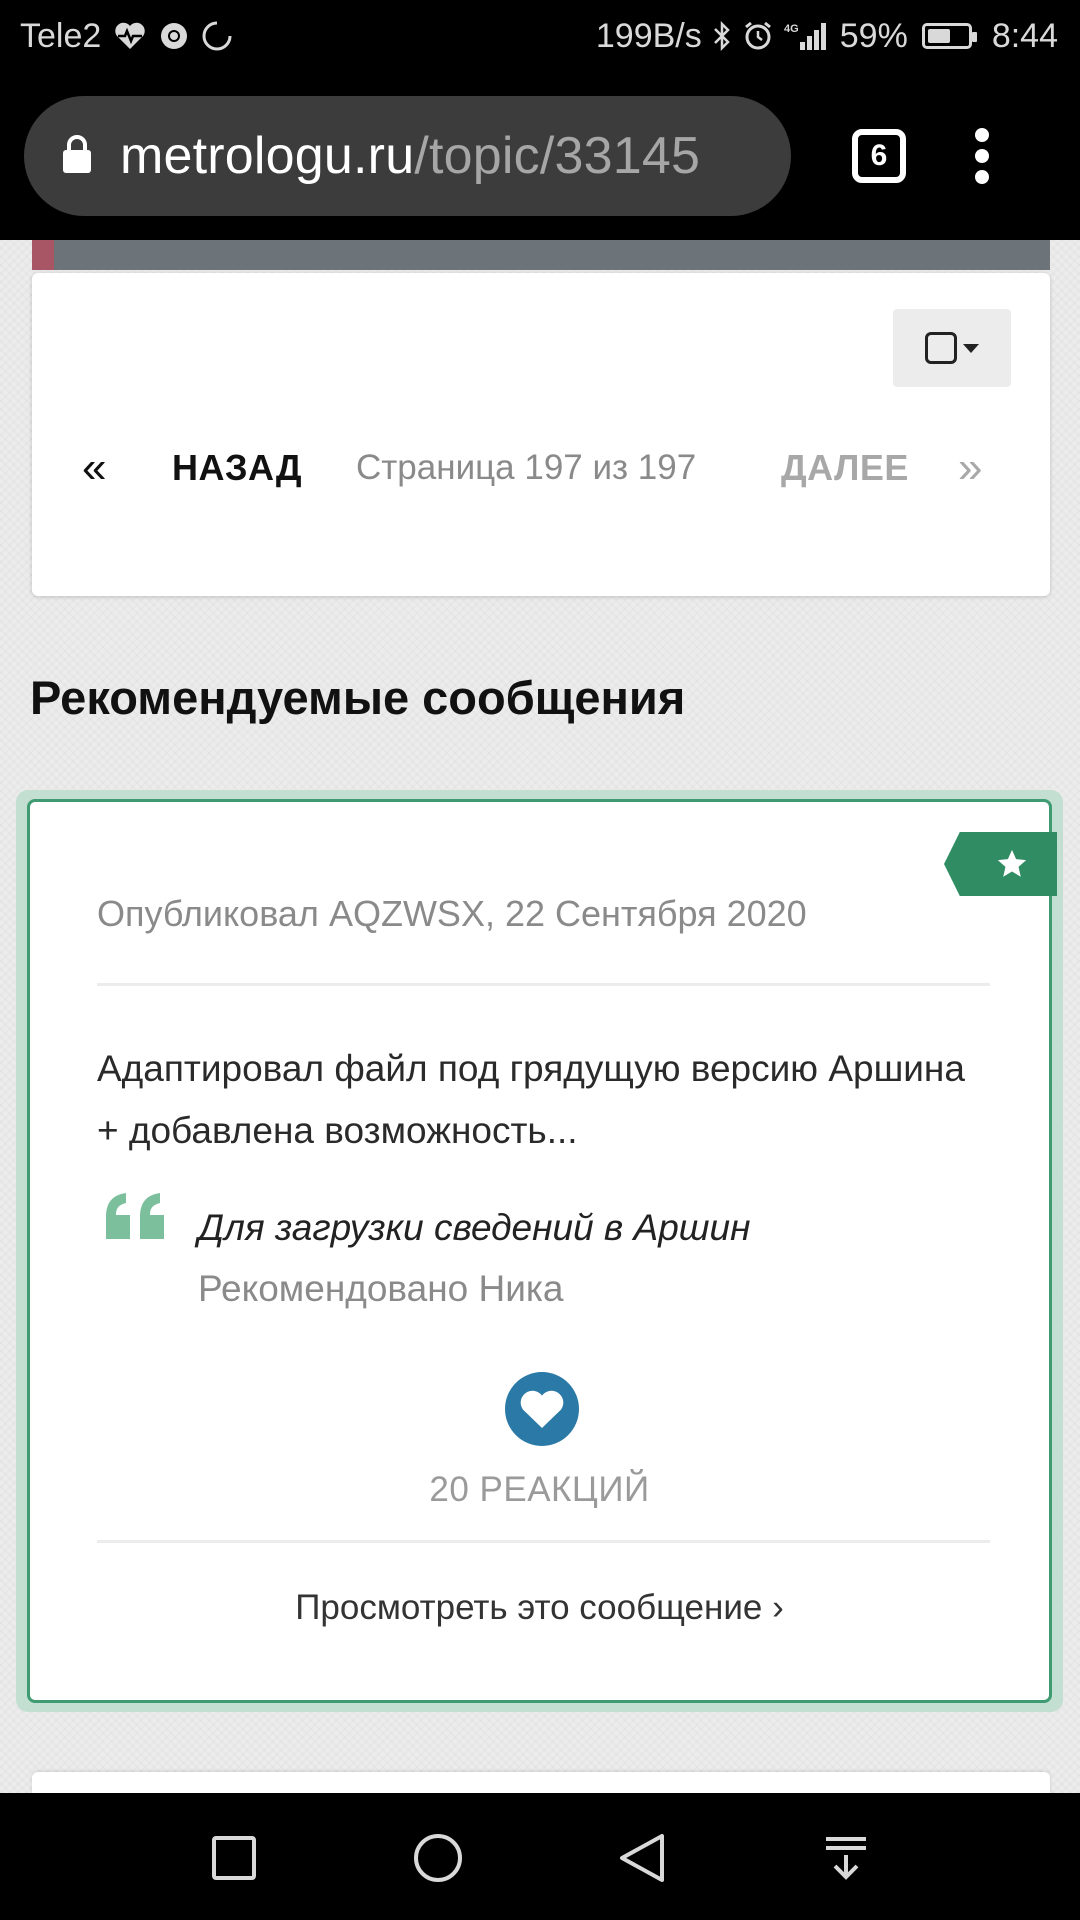  Describe the element at coordinates (358, 697) in the screenshot. I see `section-title: Рекомендуемые сообщения` at that location.